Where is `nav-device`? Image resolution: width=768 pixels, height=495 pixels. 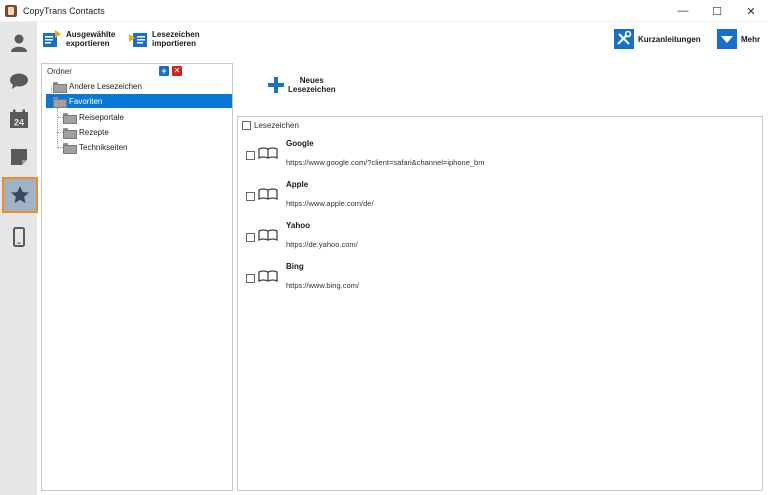 nav-device is located at coordinates (18, 237).